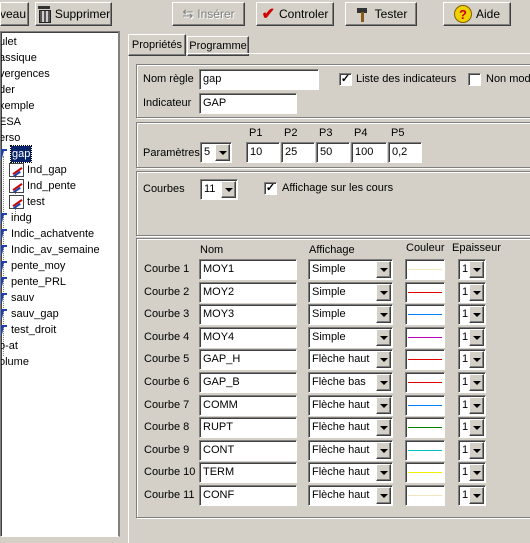 The height and width of the screenshot is (543, 530). I want to click on curve-name-input: GAP_H, so click(248, 359).